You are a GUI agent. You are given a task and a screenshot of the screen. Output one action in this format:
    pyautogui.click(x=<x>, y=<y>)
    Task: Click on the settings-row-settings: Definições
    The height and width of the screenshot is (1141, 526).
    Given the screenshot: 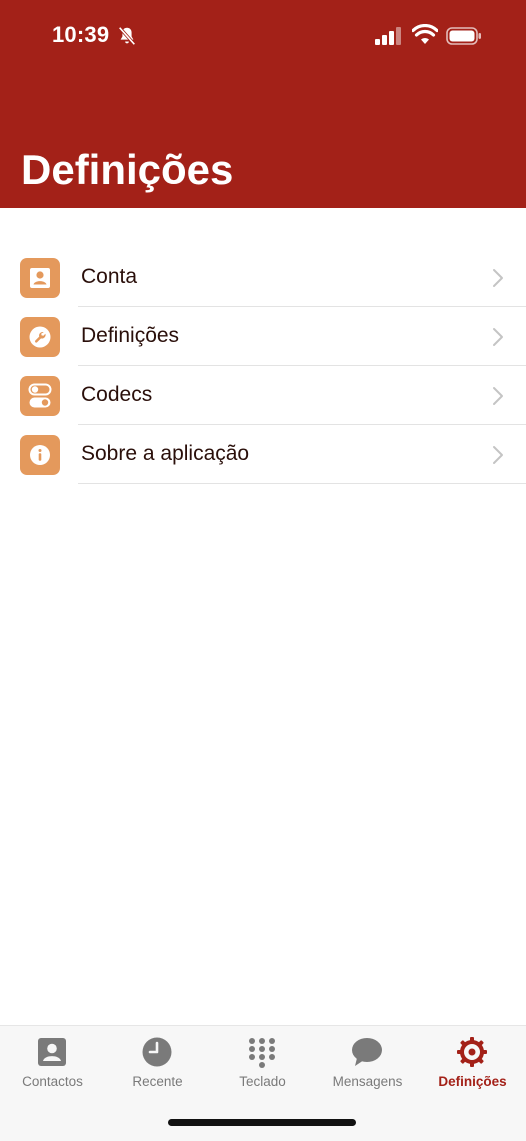 What is the action you would take?
    pyautogui.click(x=263, y=336)
    